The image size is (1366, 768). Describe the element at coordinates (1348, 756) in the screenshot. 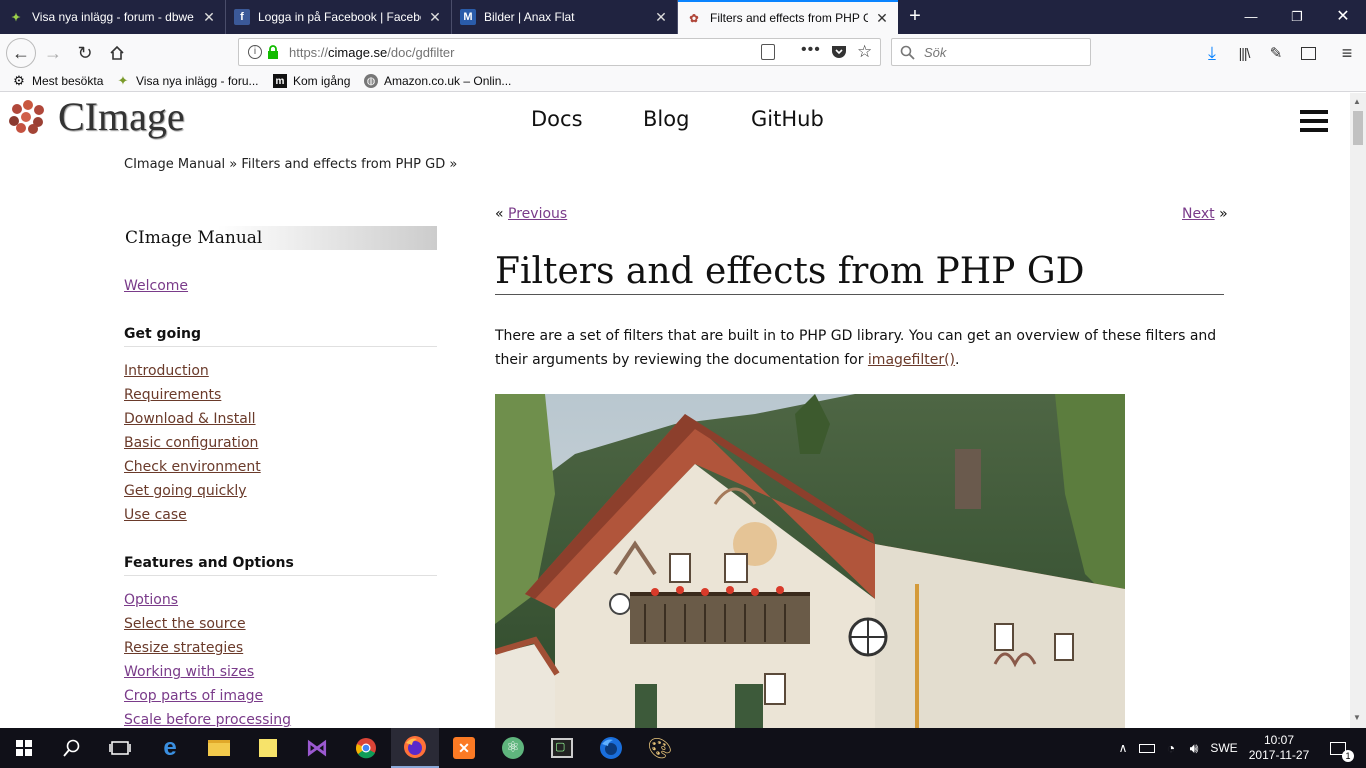

I see `notification-count: 1` at that location.